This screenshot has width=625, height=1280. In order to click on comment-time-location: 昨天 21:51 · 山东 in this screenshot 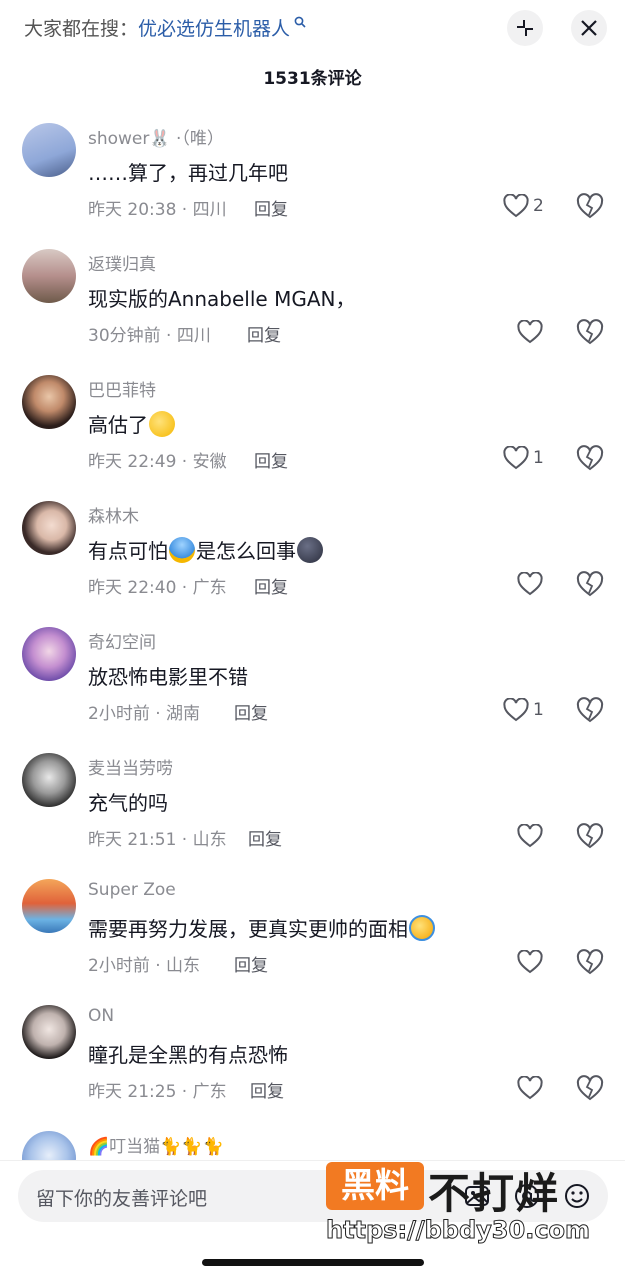, I will do `click(157, 840)`.